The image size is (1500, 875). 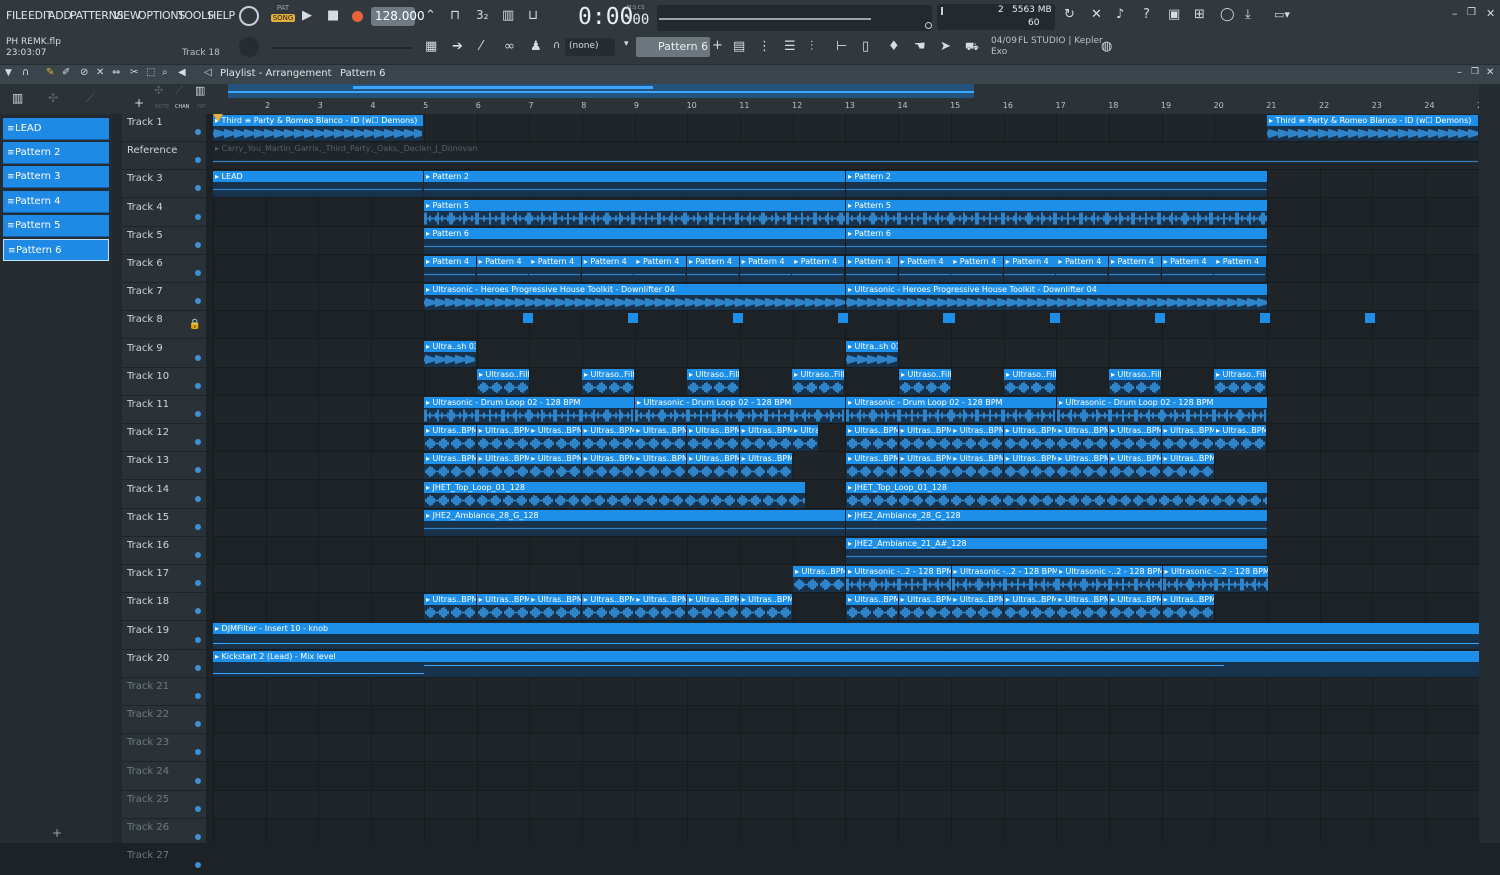 What do you see at coordinates (363, 73) in the screenshot?
I see `playlist-pattern: Pattern 6` at bounding box center [363, 73].